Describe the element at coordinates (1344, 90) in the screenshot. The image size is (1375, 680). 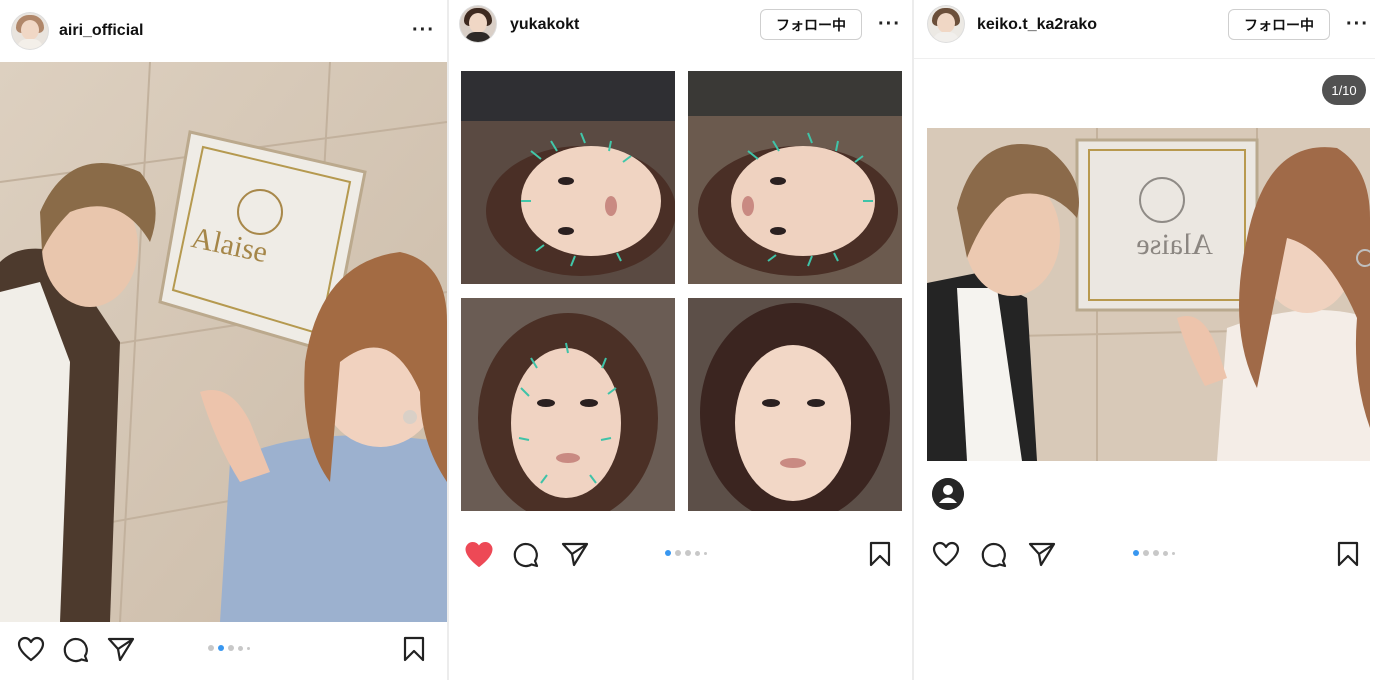
I see `photo-counter: 1/10` at that location.